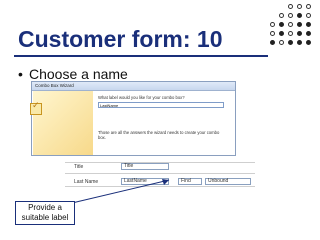  I want to click on callout-box: Provide a suitable label, so click(45, 213).